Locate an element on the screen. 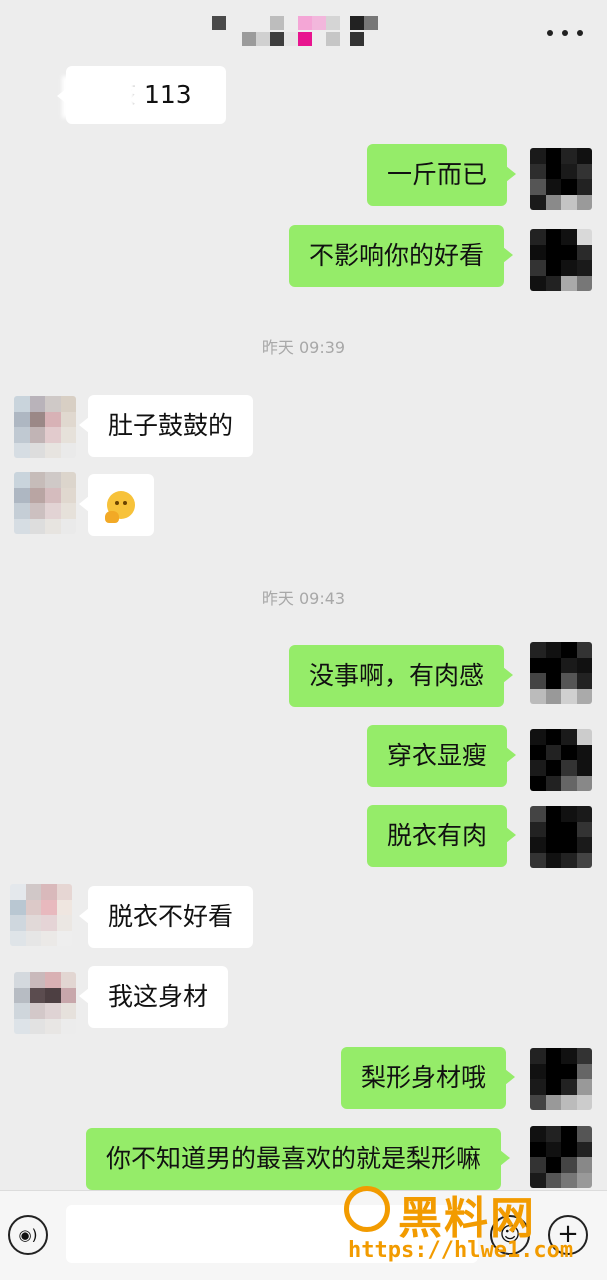 Image resolution: width=607 pixels, height=1280 pixels. voice-icon: ◉) is located at coordinates (28, 1235).